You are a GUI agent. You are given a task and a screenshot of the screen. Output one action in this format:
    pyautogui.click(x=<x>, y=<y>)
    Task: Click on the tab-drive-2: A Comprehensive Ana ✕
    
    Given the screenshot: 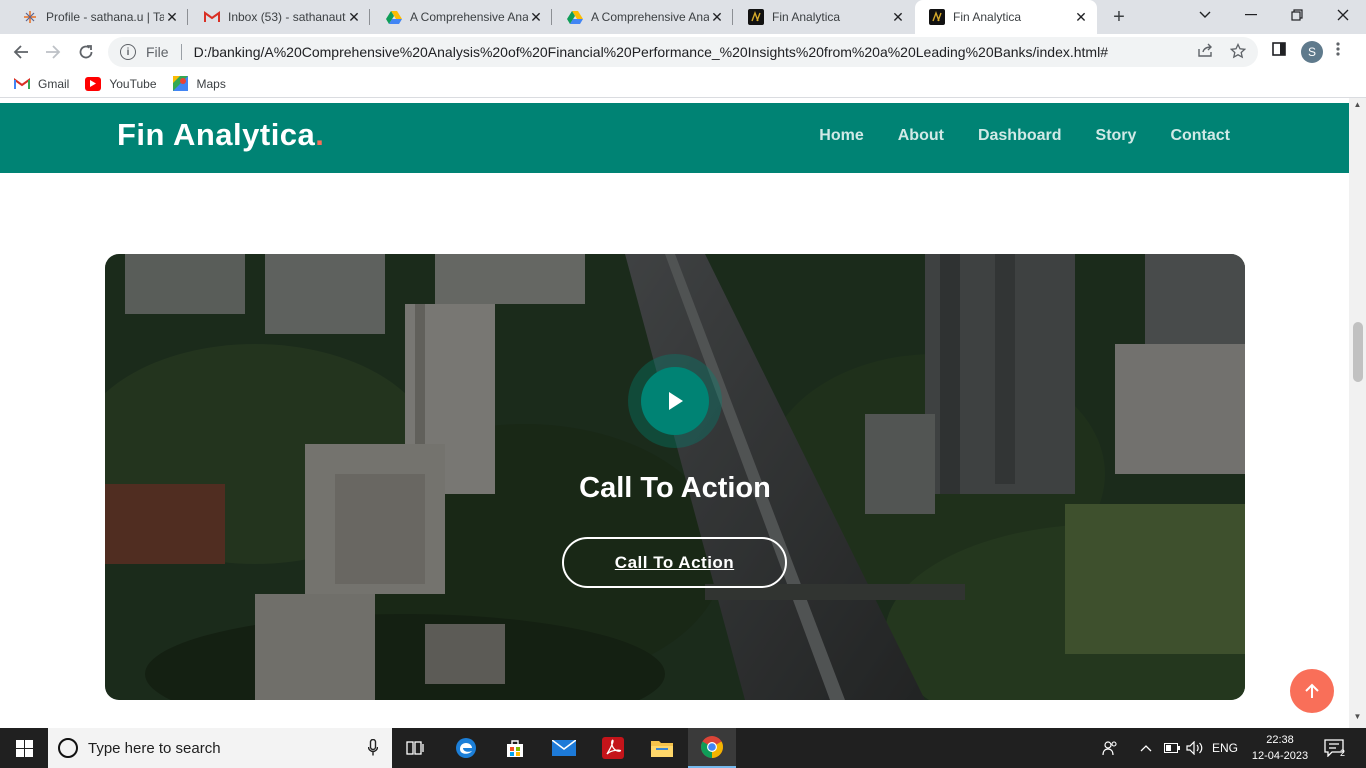 What is the action you would take?
    pyautogui.click(x=643, y=17)
    